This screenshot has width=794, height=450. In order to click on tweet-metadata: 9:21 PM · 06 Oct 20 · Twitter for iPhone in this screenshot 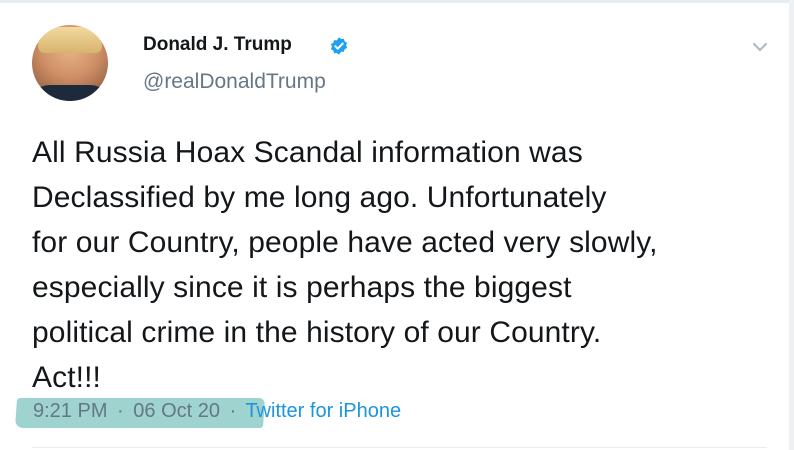, I will do `click(217, 411)`.